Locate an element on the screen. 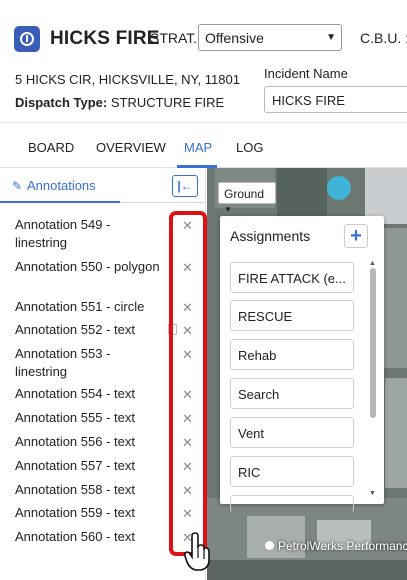  annotation-item: Annotation 554 - text is located at coordinates (90, 394).